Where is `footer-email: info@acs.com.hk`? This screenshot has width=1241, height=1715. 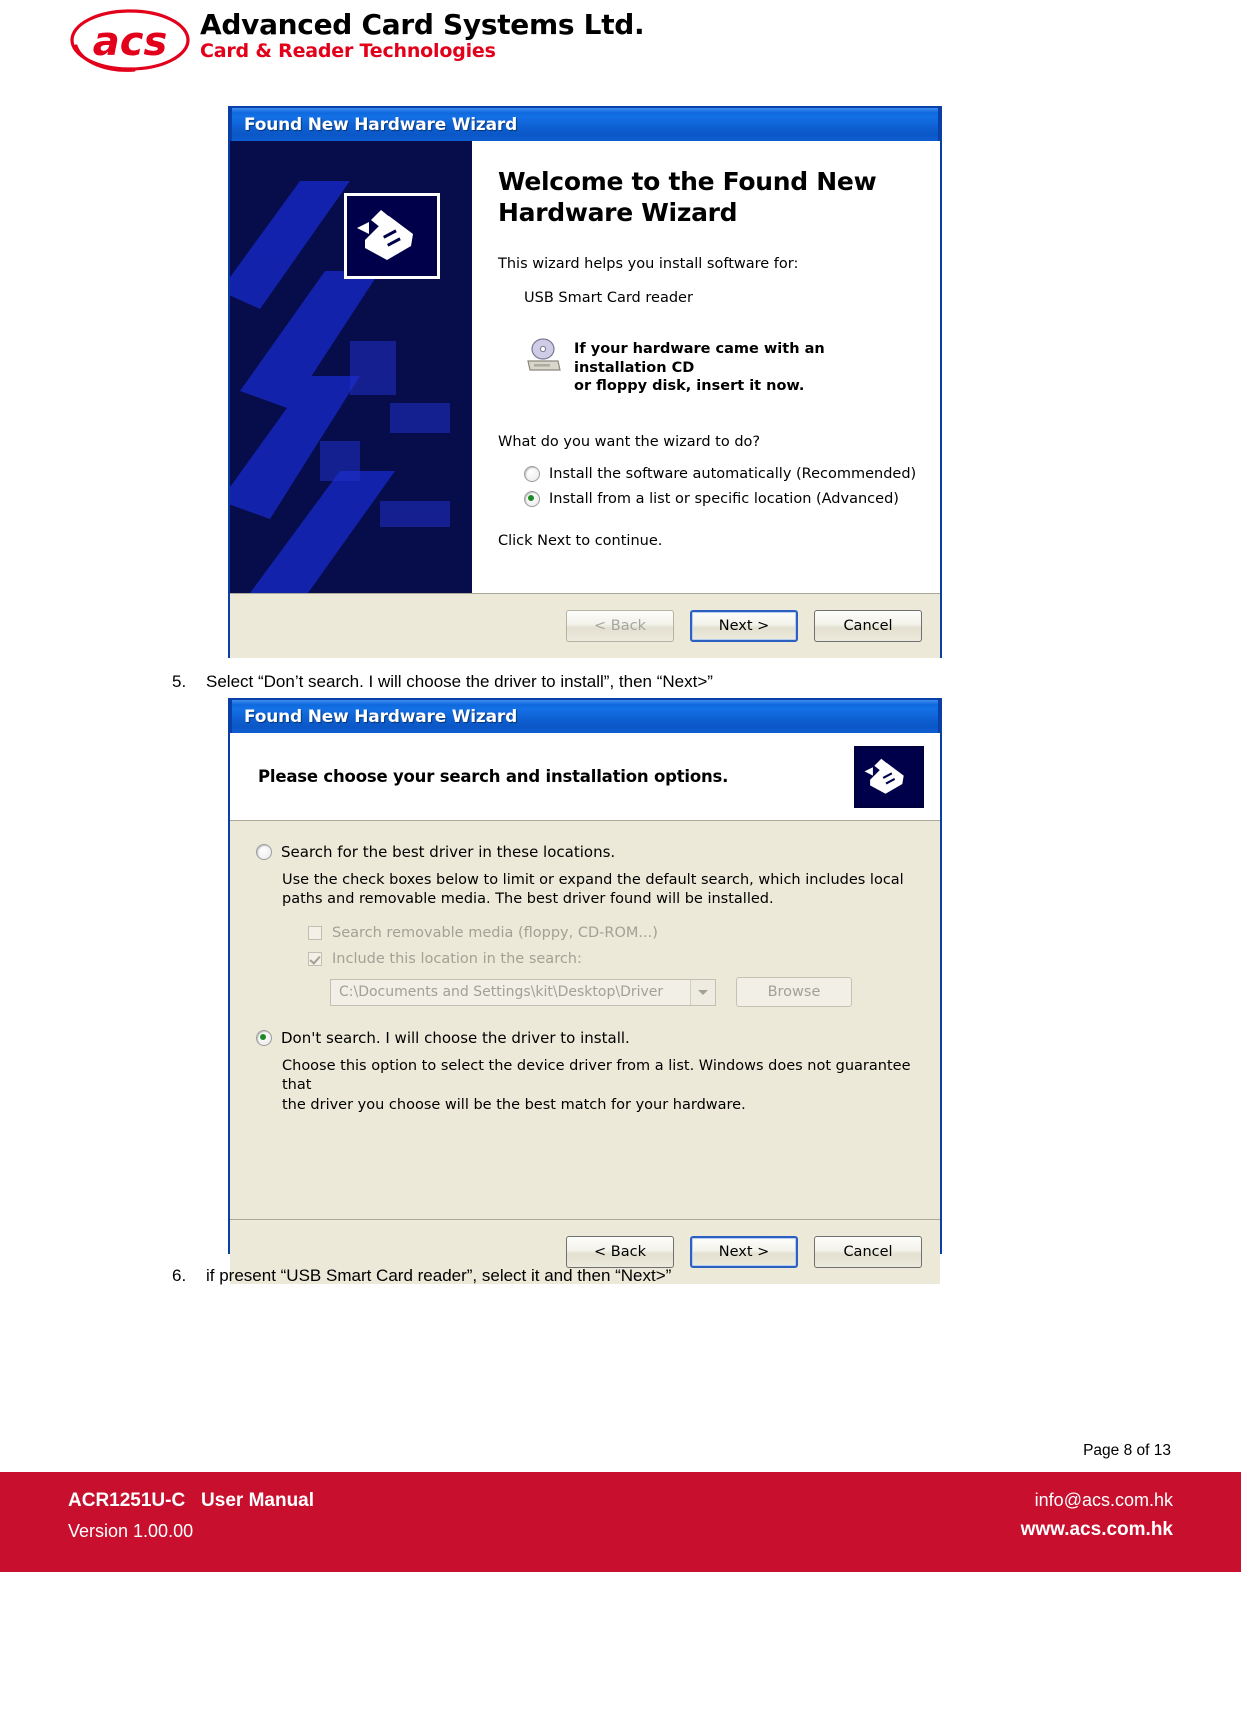 footer-email: info@acs.com.hk is located at coordinates (1104, 1500).